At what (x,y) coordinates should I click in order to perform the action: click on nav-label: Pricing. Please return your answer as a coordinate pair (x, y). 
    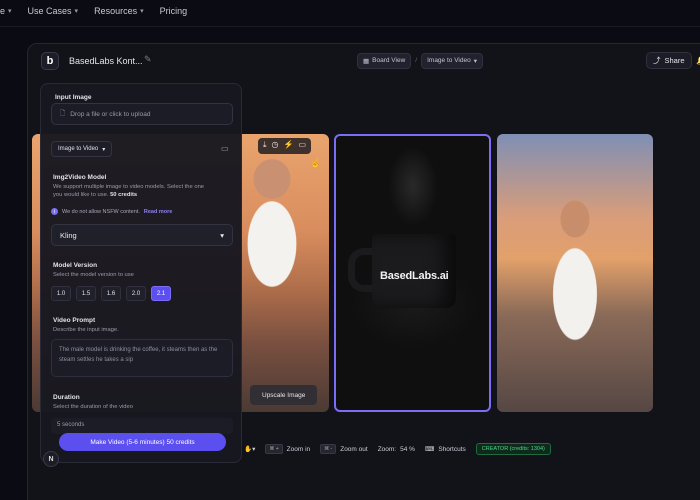
    Looking at the image, I should click on (173, 11).